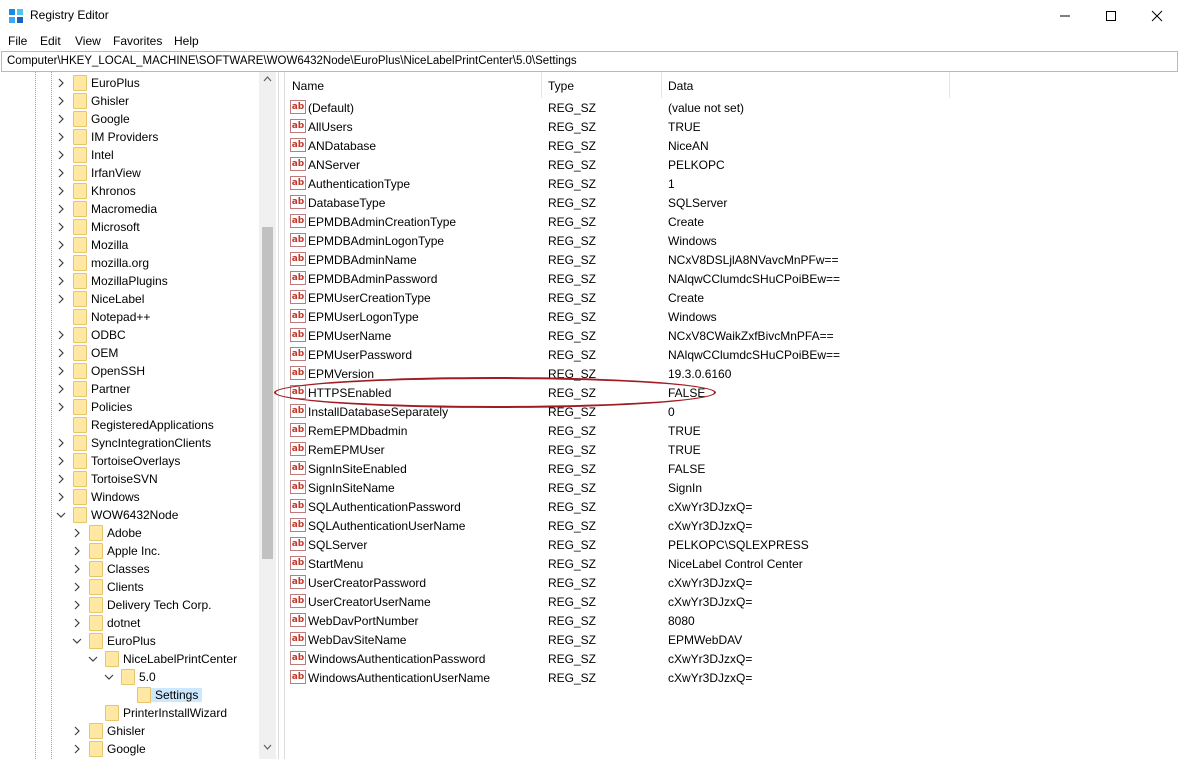 The image size is (1180, 759). I want to click on scroll-down-icon, so click(267, 747).